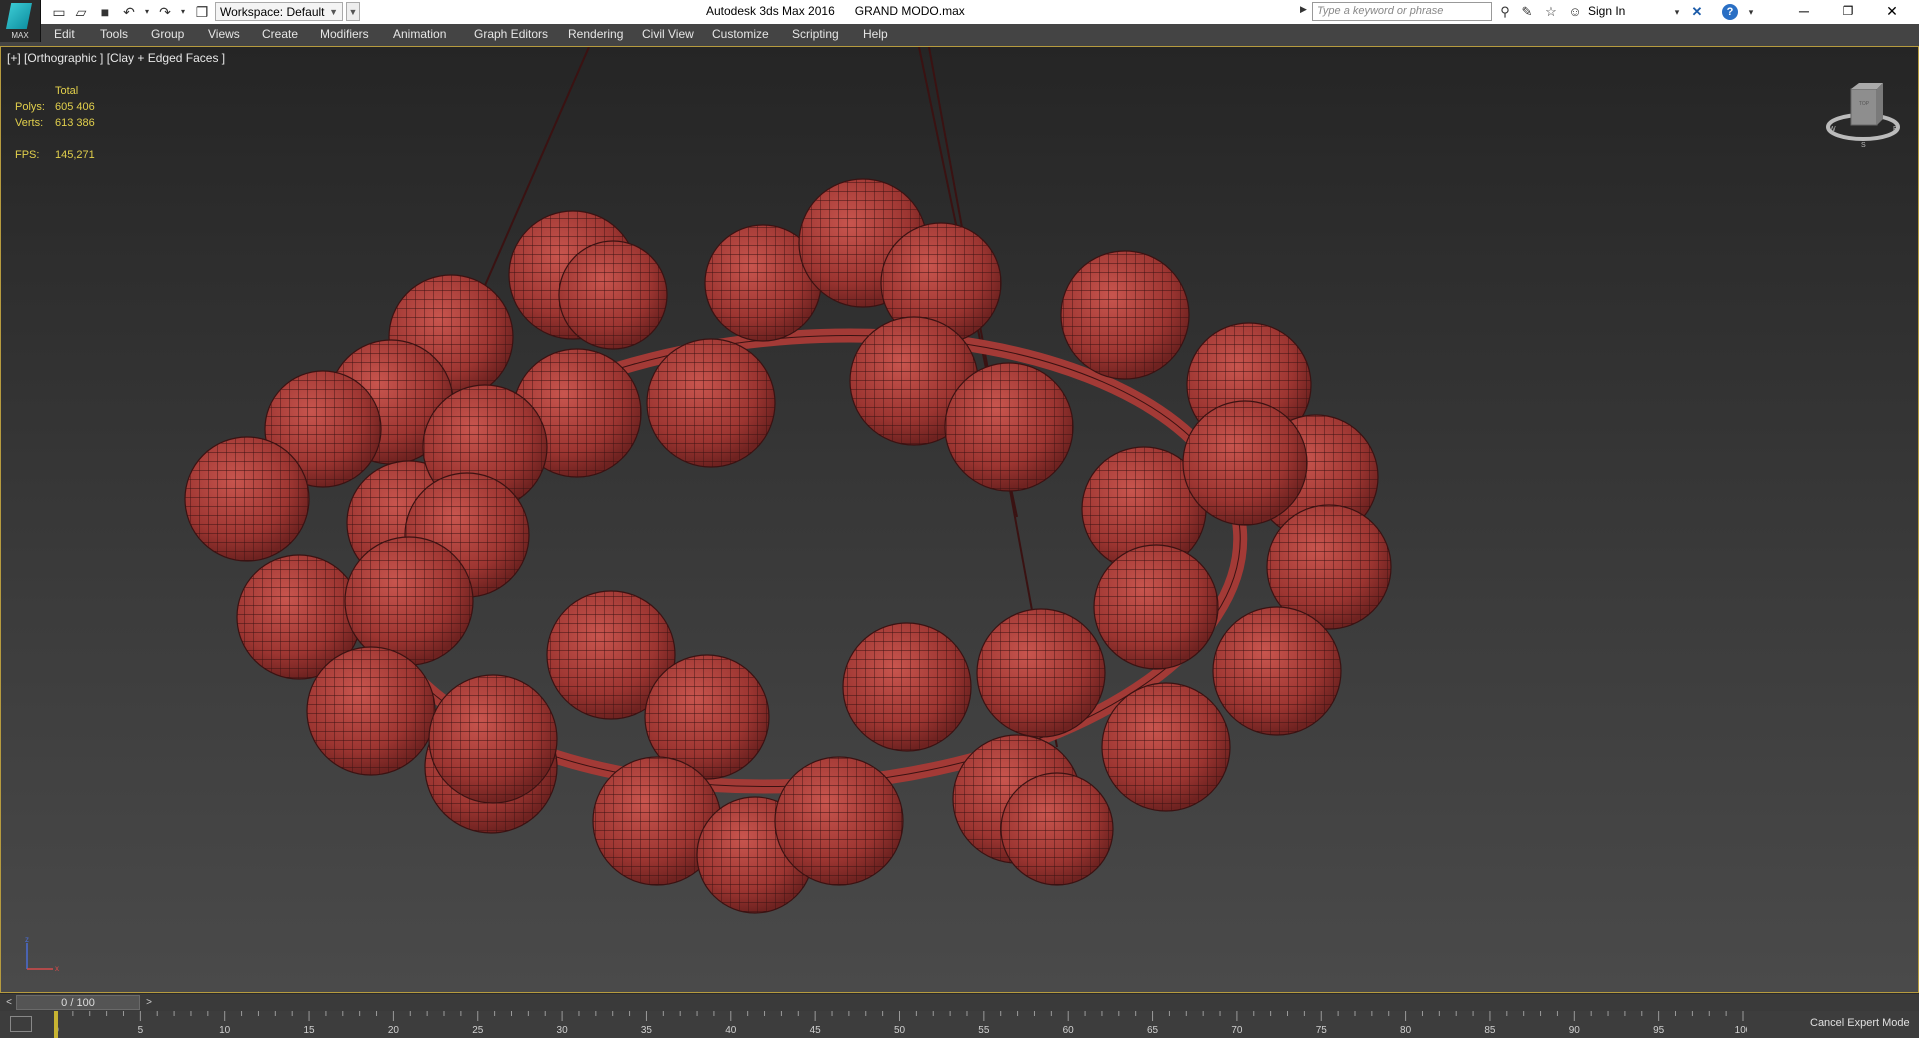  I want to click on subscription-icon: ✎, so click(1527, 12).